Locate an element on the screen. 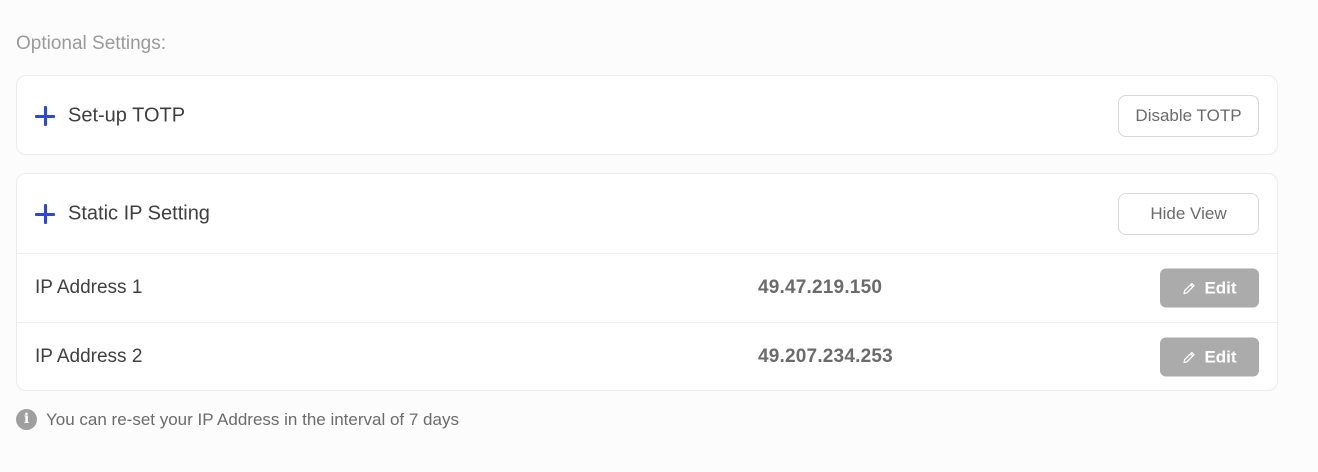  ip-address-row-1: IP Address 1 49.47.219.150 Edit is located at coordinates (647, 287).